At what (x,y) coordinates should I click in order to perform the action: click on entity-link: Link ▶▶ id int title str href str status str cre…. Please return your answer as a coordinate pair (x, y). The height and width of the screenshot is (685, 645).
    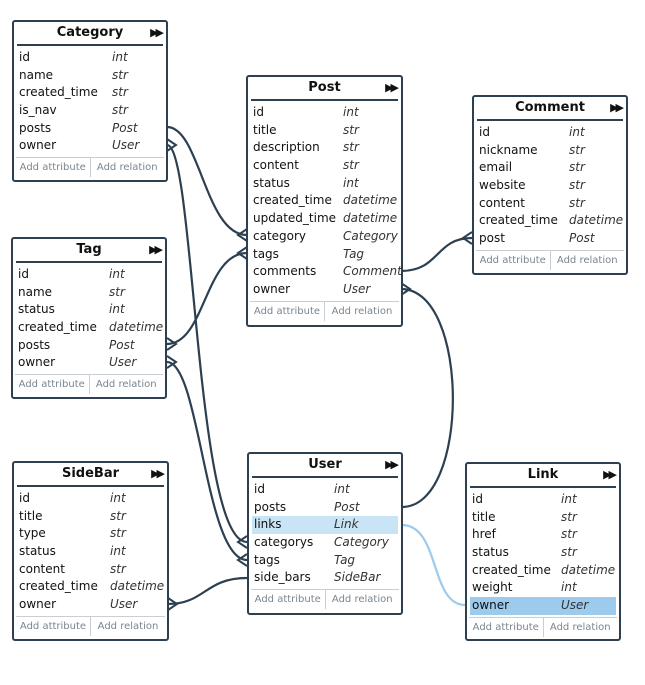
    Looking at the image, I should click on (543, 551).